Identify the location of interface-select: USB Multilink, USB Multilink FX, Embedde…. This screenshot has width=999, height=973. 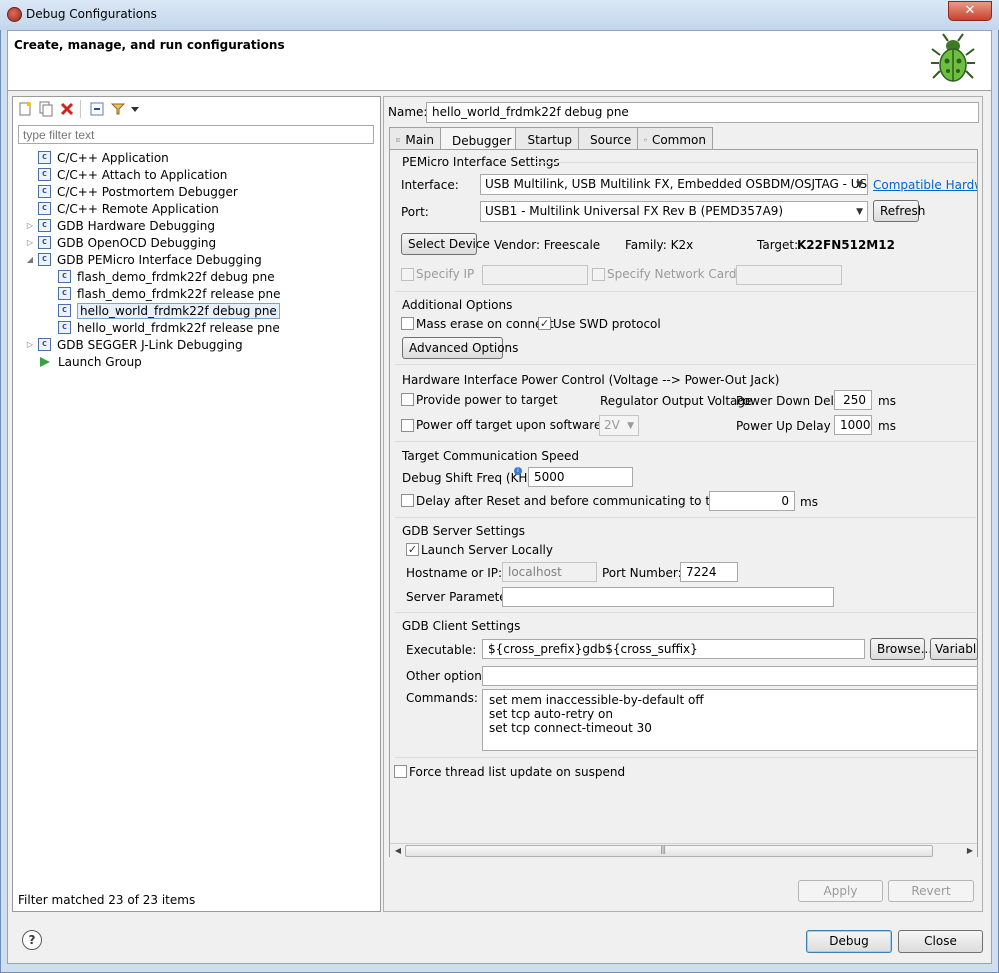
(674, 184).